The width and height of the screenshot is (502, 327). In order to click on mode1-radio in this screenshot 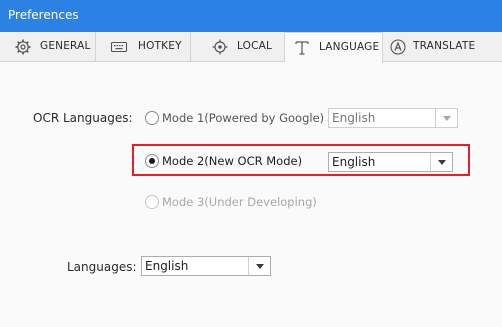, I will do `click(152, 118)`.